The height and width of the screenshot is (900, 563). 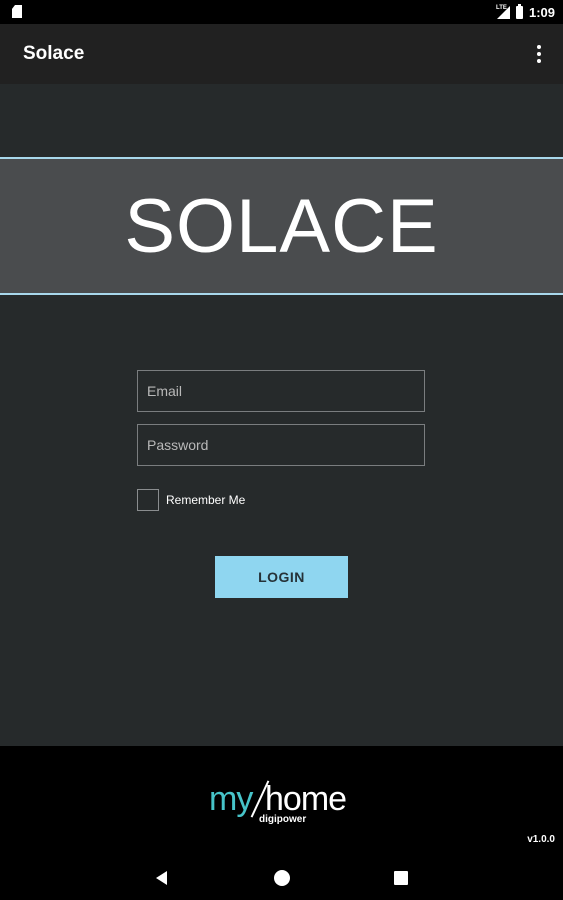 What do you see at coordinates (231, 799) in the screenshot?
I see `logo-my-text: my` at bounding box center [231, 799].